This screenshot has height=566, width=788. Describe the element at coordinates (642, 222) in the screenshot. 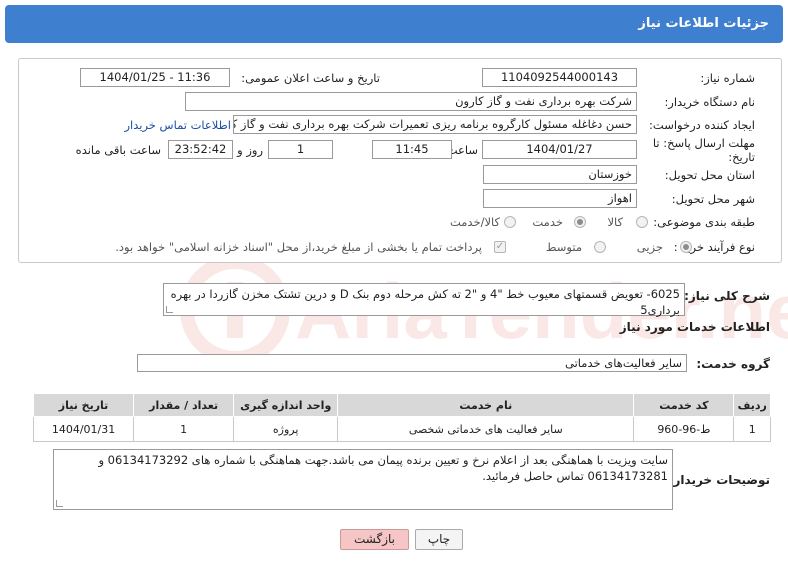

I see `category-radio-goods` at that location.